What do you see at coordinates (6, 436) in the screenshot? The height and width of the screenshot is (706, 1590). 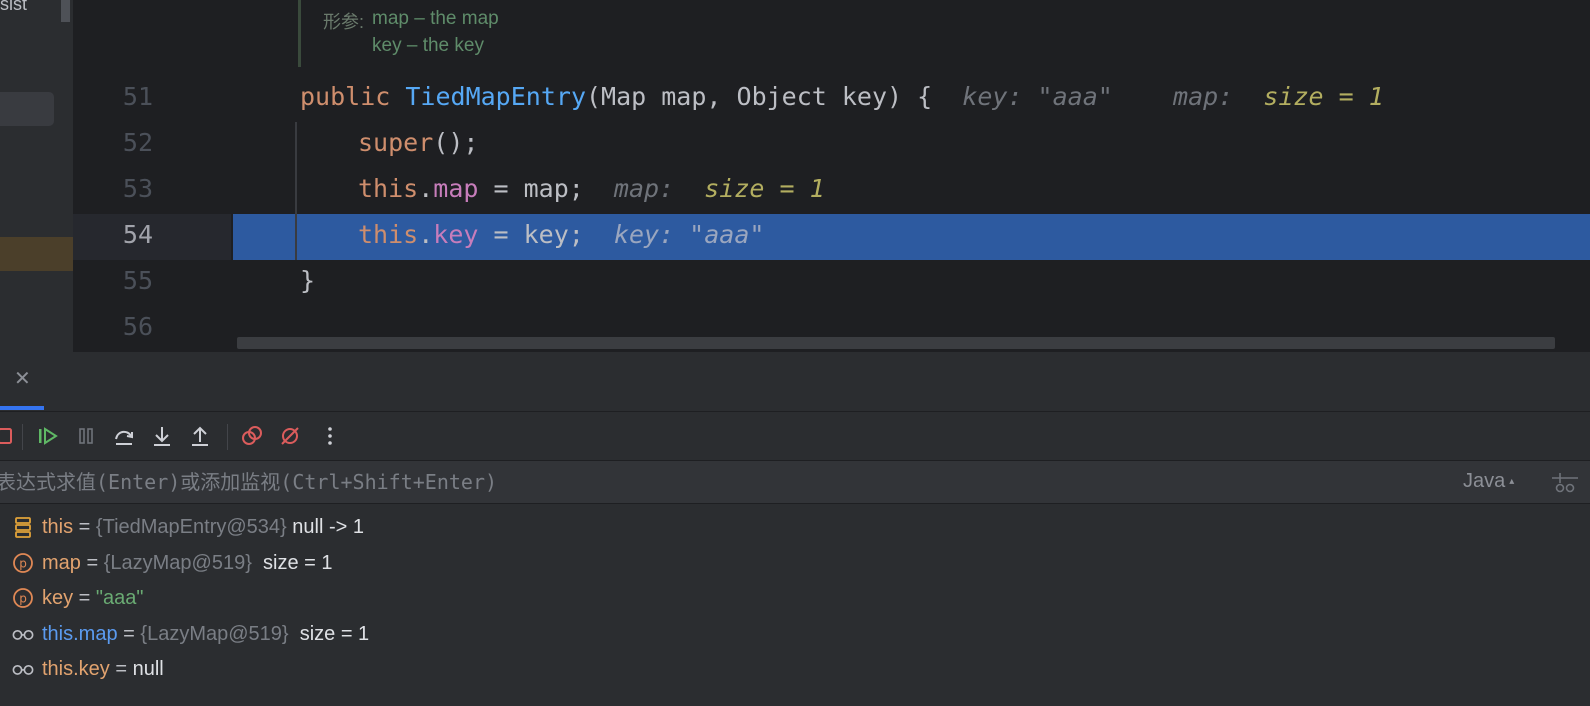 I see `stop-icon` at bounding box center [6, 436].